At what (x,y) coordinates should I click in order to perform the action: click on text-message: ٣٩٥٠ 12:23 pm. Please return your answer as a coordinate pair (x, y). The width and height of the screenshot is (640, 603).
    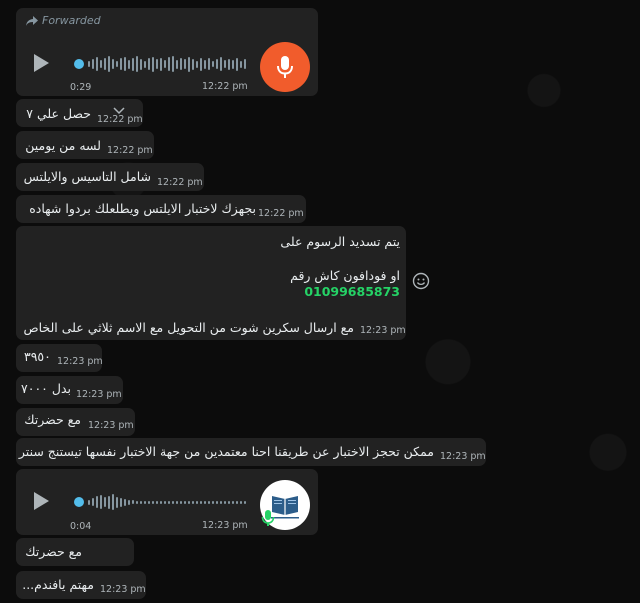
    Looking at the image, I should click on (59, 358).